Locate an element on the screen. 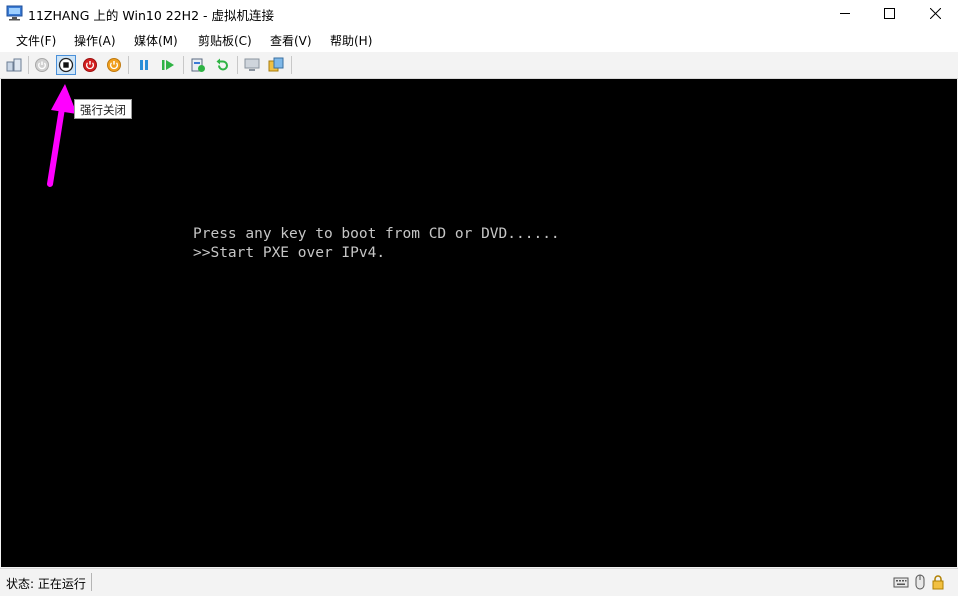 The image size is (958, 596). ctrl-alt-del-icon is located at coordinates (14, 65).